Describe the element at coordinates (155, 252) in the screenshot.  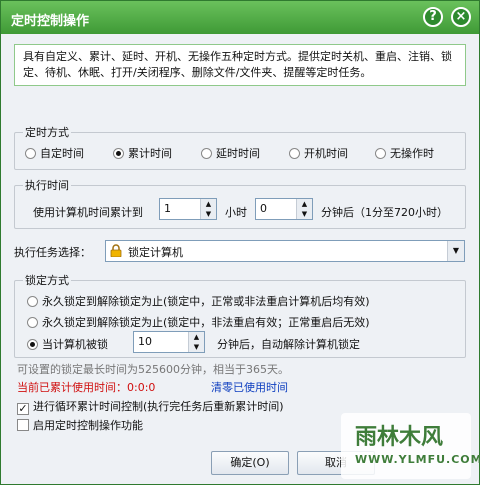
I see `task-selected-value: 锁定计算机` at that location.